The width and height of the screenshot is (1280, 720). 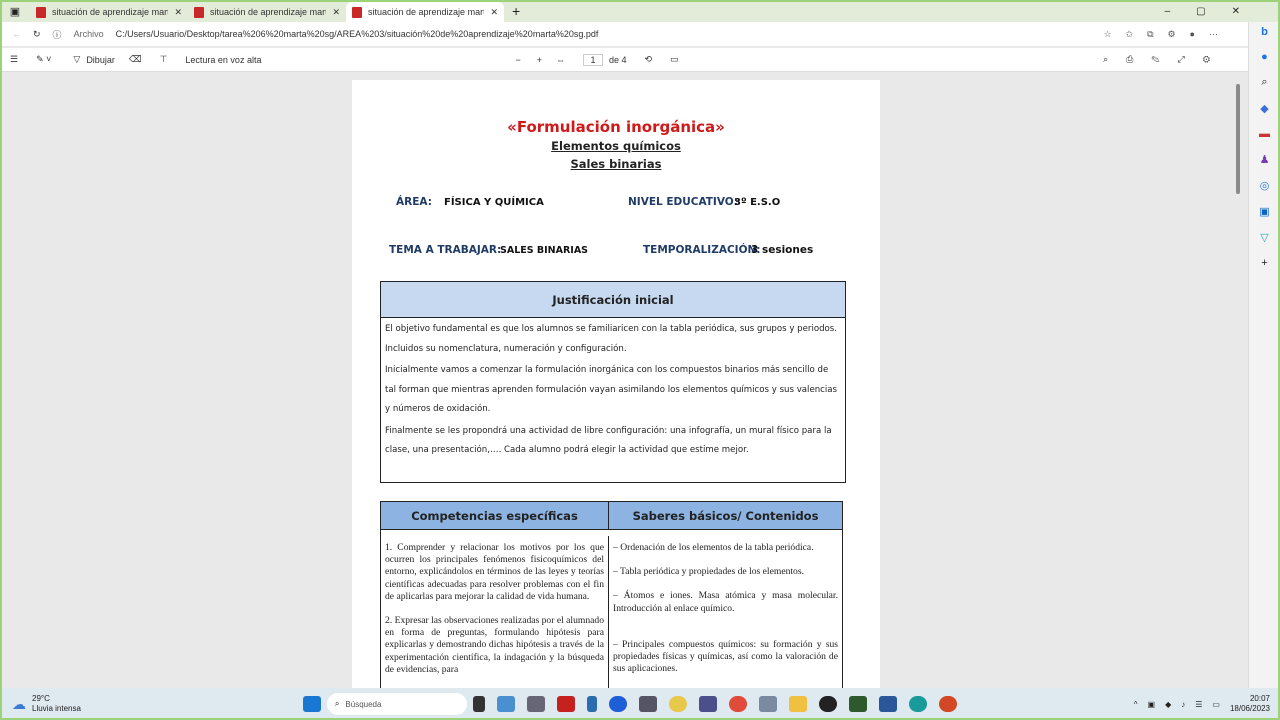 I want to click on doc-subtitle: Elementos químicos, so click(x=616, y=146).